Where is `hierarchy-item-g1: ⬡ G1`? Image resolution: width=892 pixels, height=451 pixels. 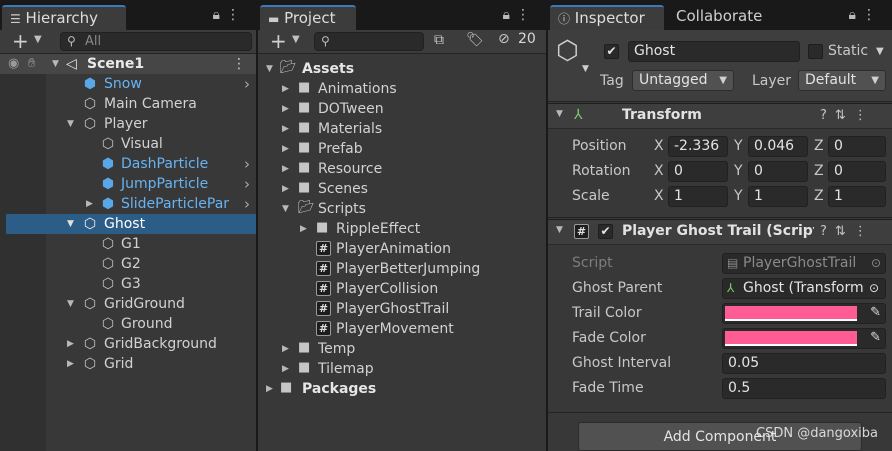
hierarchy-item-g1: ⬡ G1 is located at coordinates (128, 244).